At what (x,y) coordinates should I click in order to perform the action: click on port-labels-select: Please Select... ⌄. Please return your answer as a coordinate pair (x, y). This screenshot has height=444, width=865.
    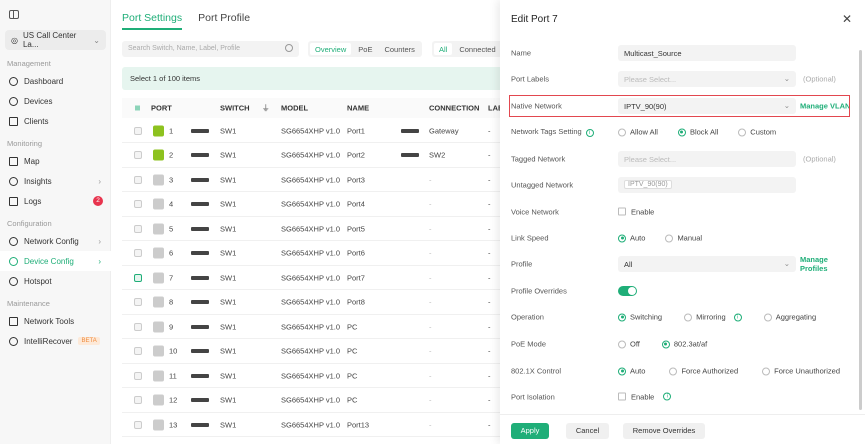
    Looking at the image, I should click on (707, 79).